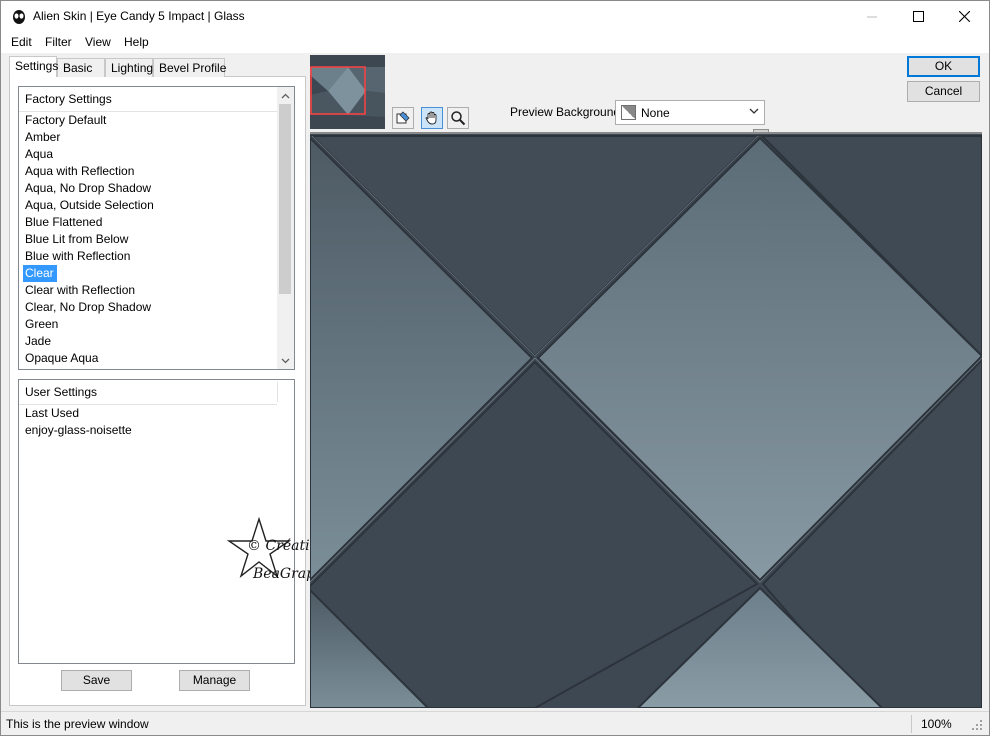  I want to click on list-item-label: Aqua, No Drop Shadow, so click(88, 188).